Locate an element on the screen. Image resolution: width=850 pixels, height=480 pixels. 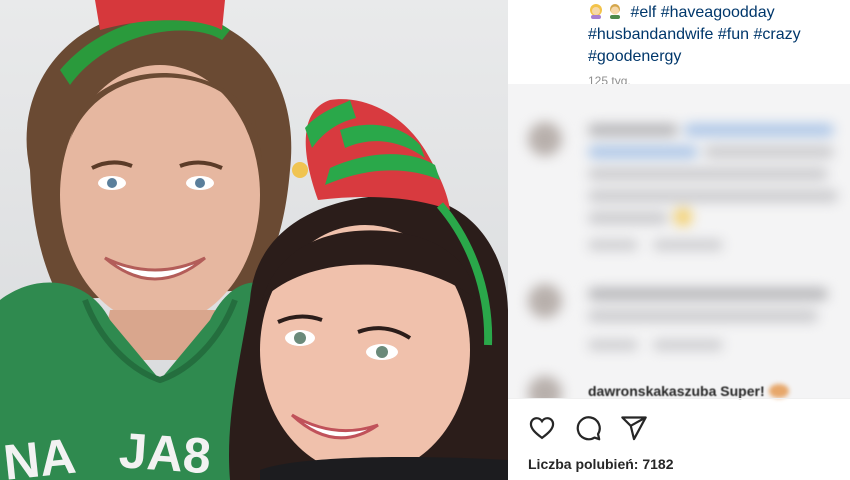
man-emoji-icon is located at coordinates (615, 11).